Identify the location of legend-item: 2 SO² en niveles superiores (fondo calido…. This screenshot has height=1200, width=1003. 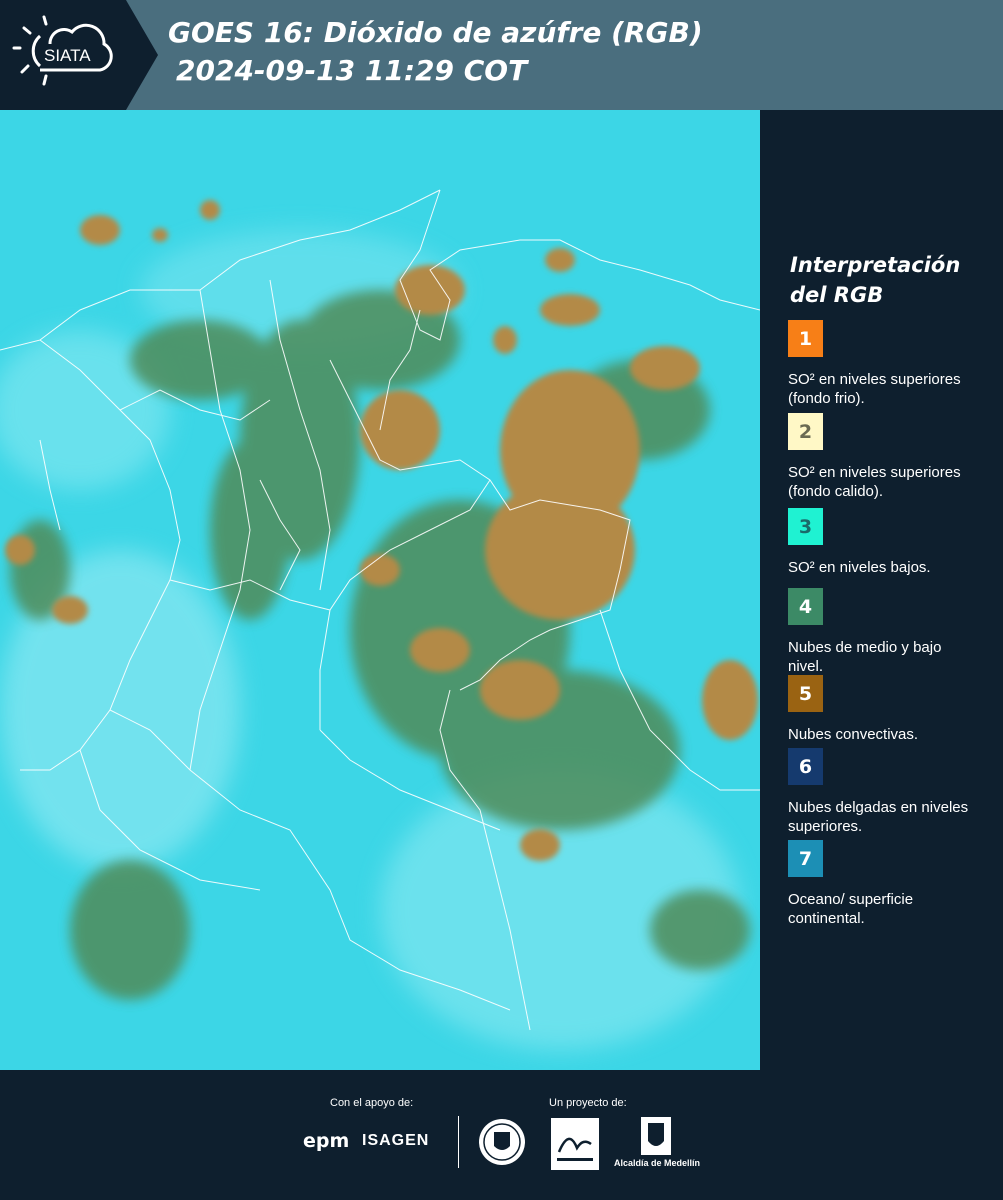
(888, 457).